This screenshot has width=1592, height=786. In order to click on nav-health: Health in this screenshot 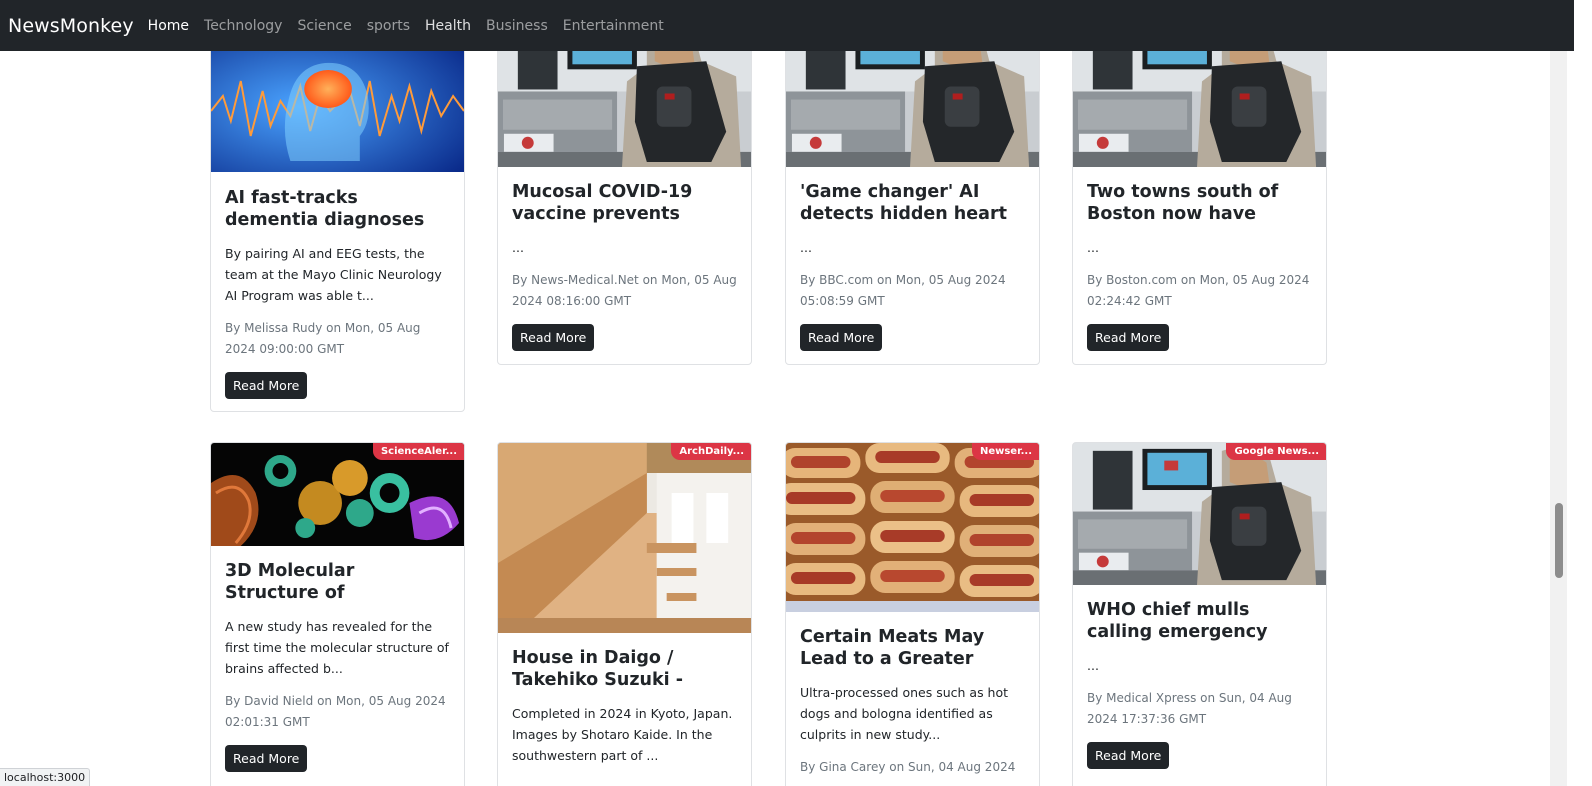, I will do `click(448, 26)`.